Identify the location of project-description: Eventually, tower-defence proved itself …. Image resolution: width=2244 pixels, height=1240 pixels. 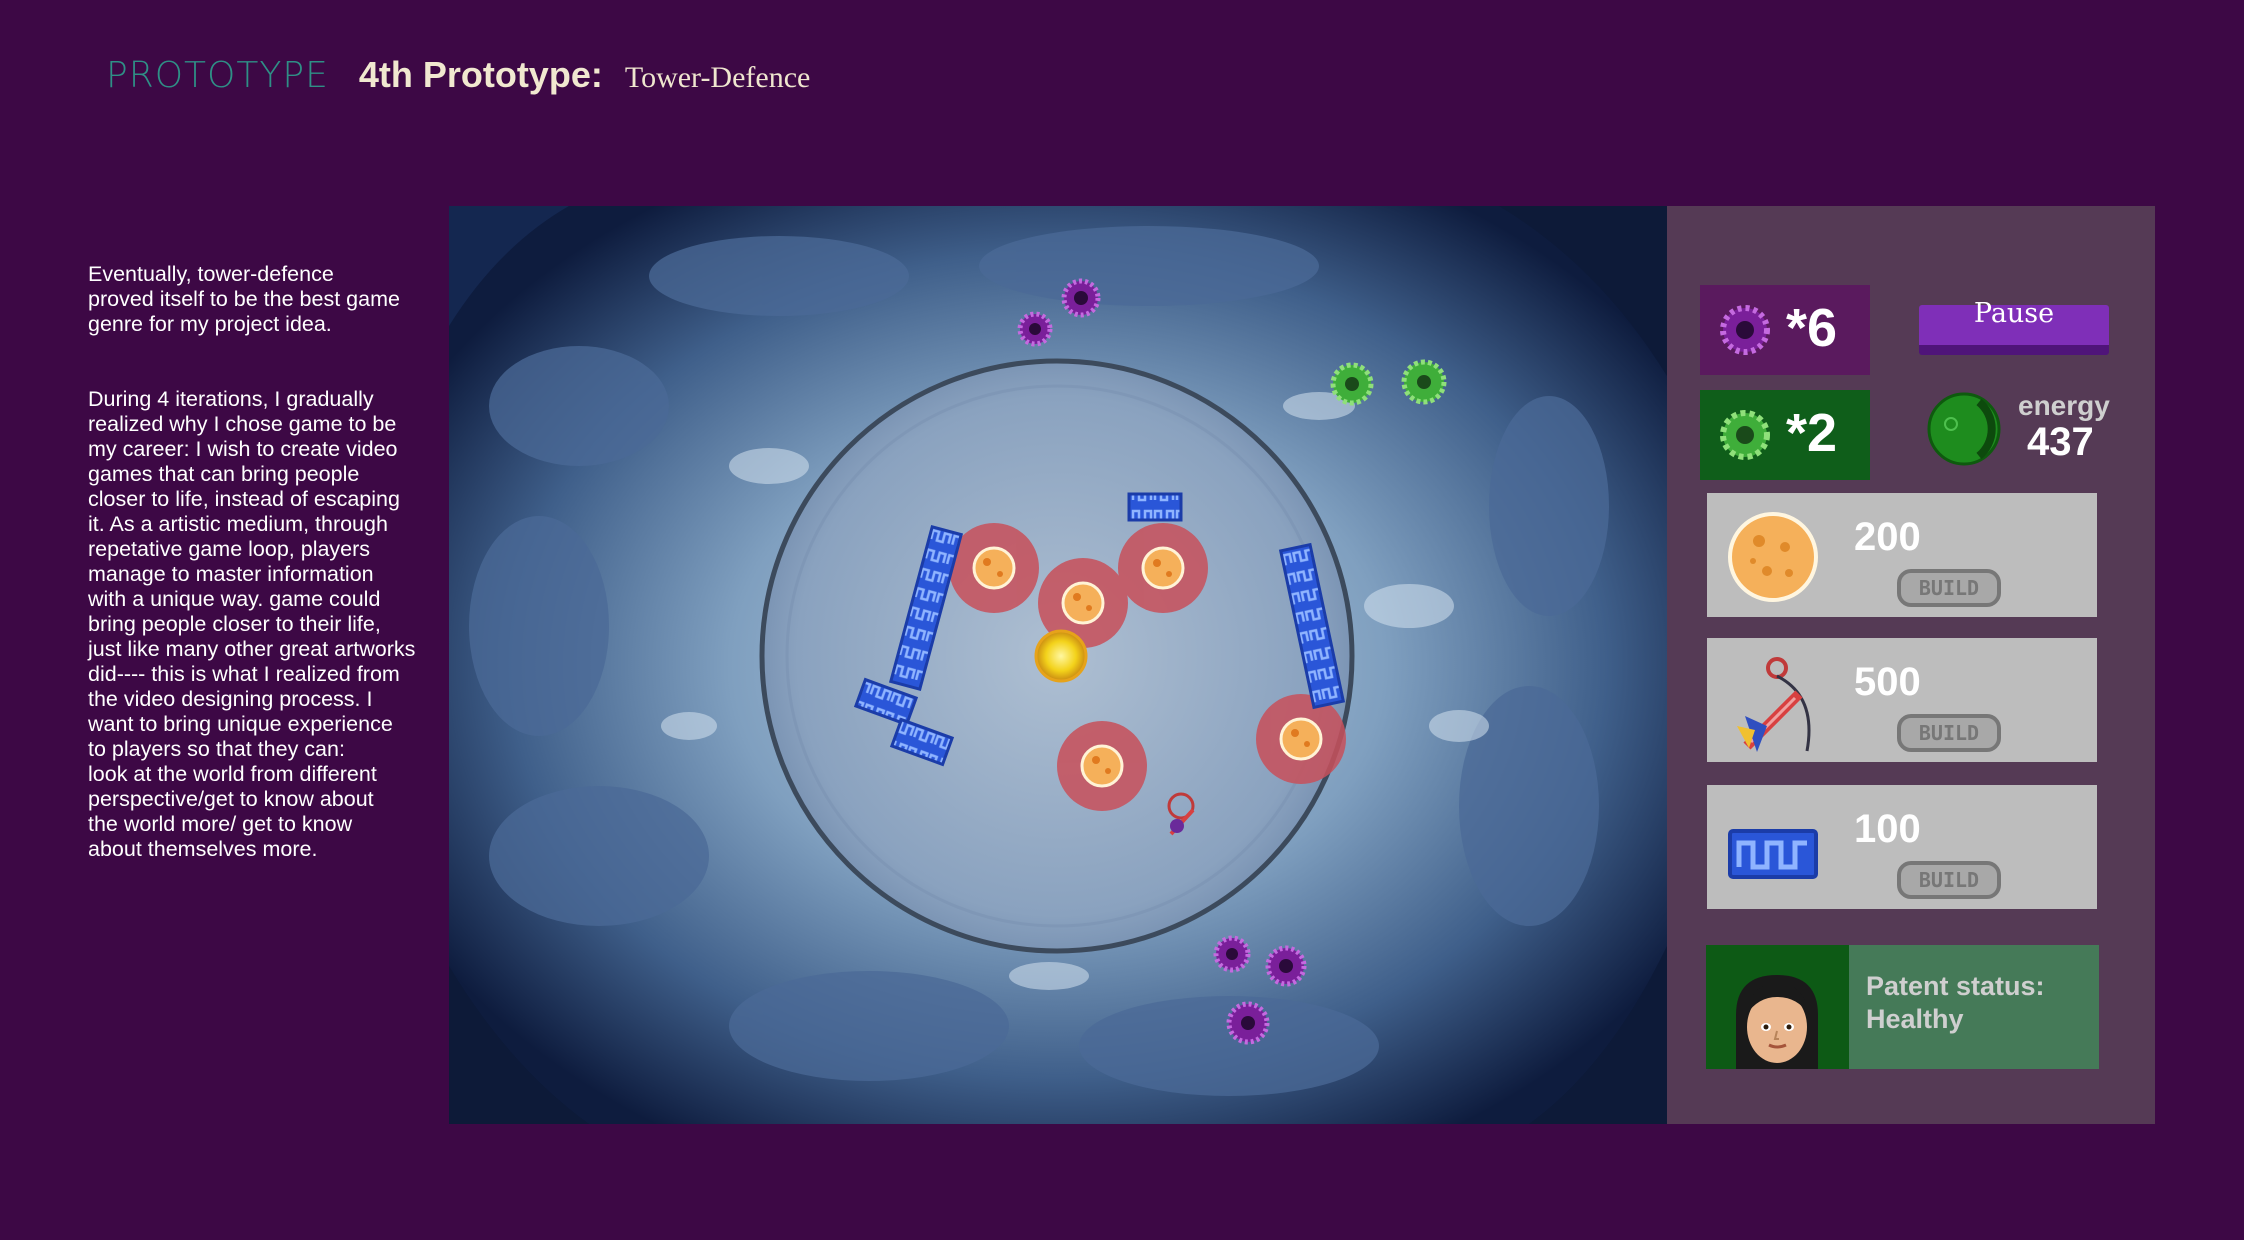
(263, 587).